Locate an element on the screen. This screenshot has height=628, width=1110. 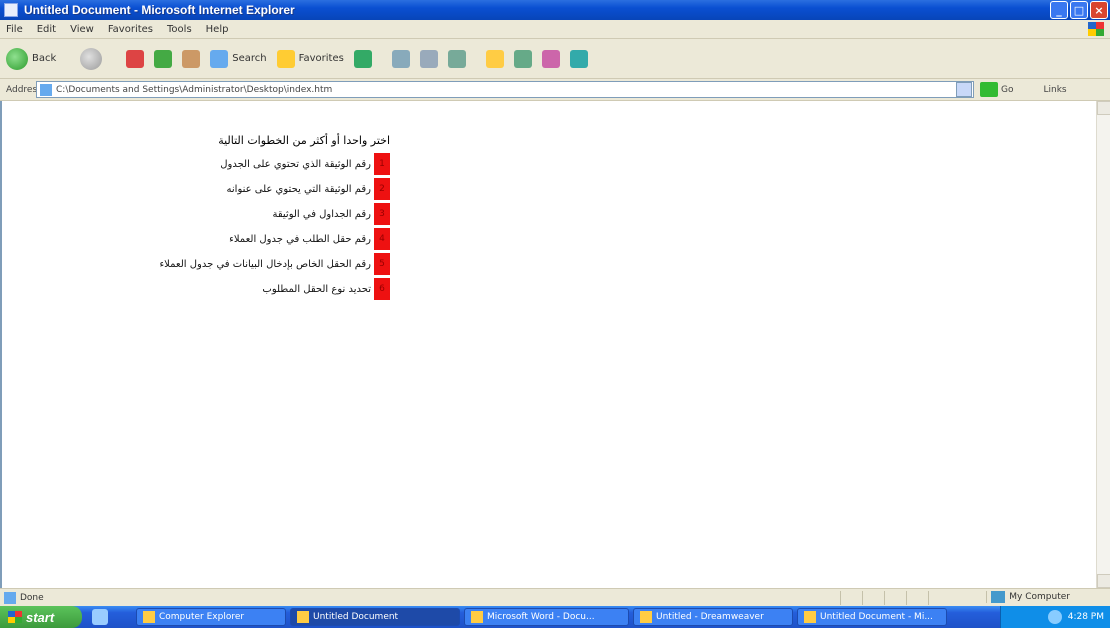
red-marker: 3 is located at coordinates (382, 214).